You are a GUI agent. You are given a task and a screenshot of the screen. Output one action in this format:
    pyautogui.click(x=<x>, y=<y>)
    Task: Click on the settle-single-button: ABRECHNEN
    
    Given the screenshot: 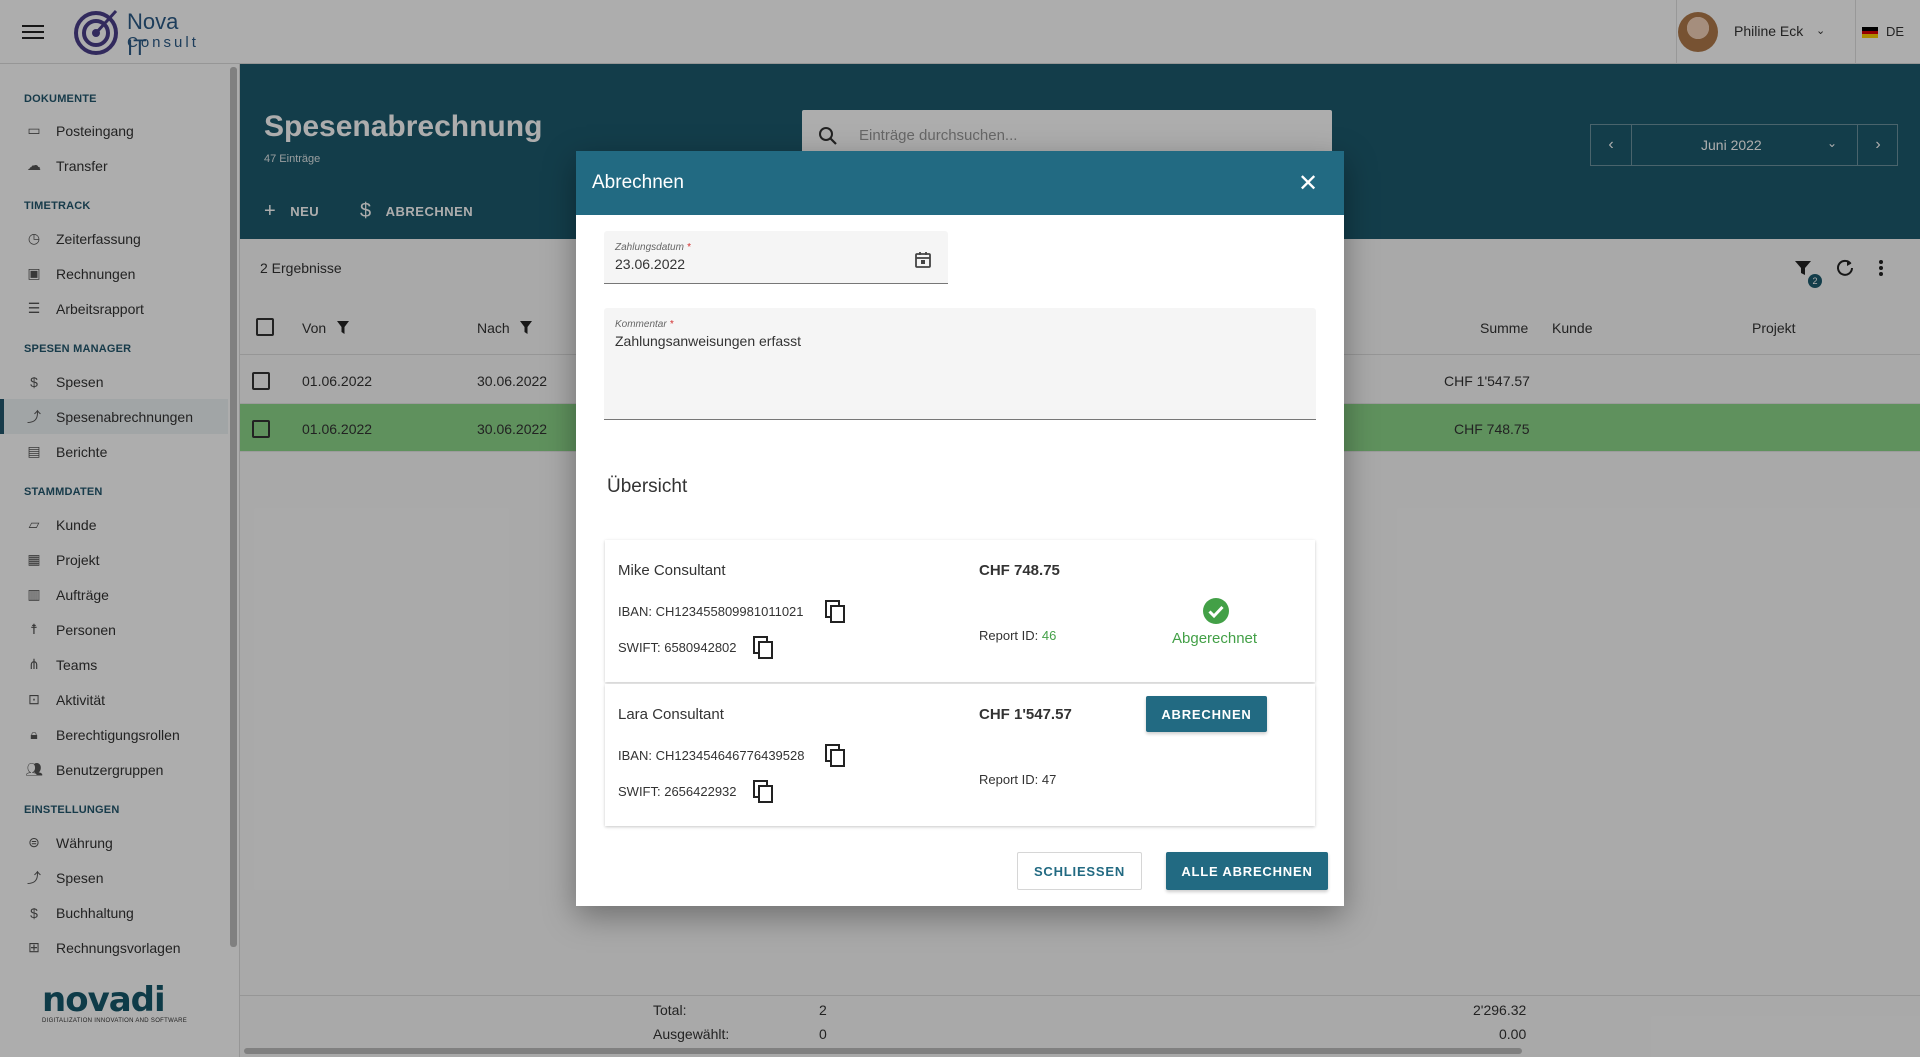 What is the action you would take?
    pyautogui.click(x=1206, y=714)
    